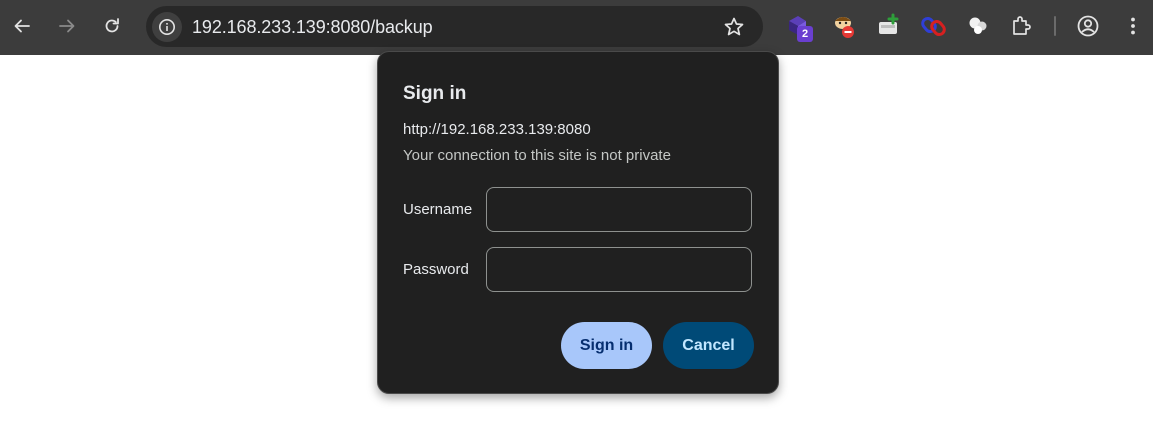 This screenshot has height=447, width=1153. What do you see at coordinates (497, 129) in the screenshot?
I see `dialog-origin: http://192.168.233.139:8080` at bounding box center [497, 129].